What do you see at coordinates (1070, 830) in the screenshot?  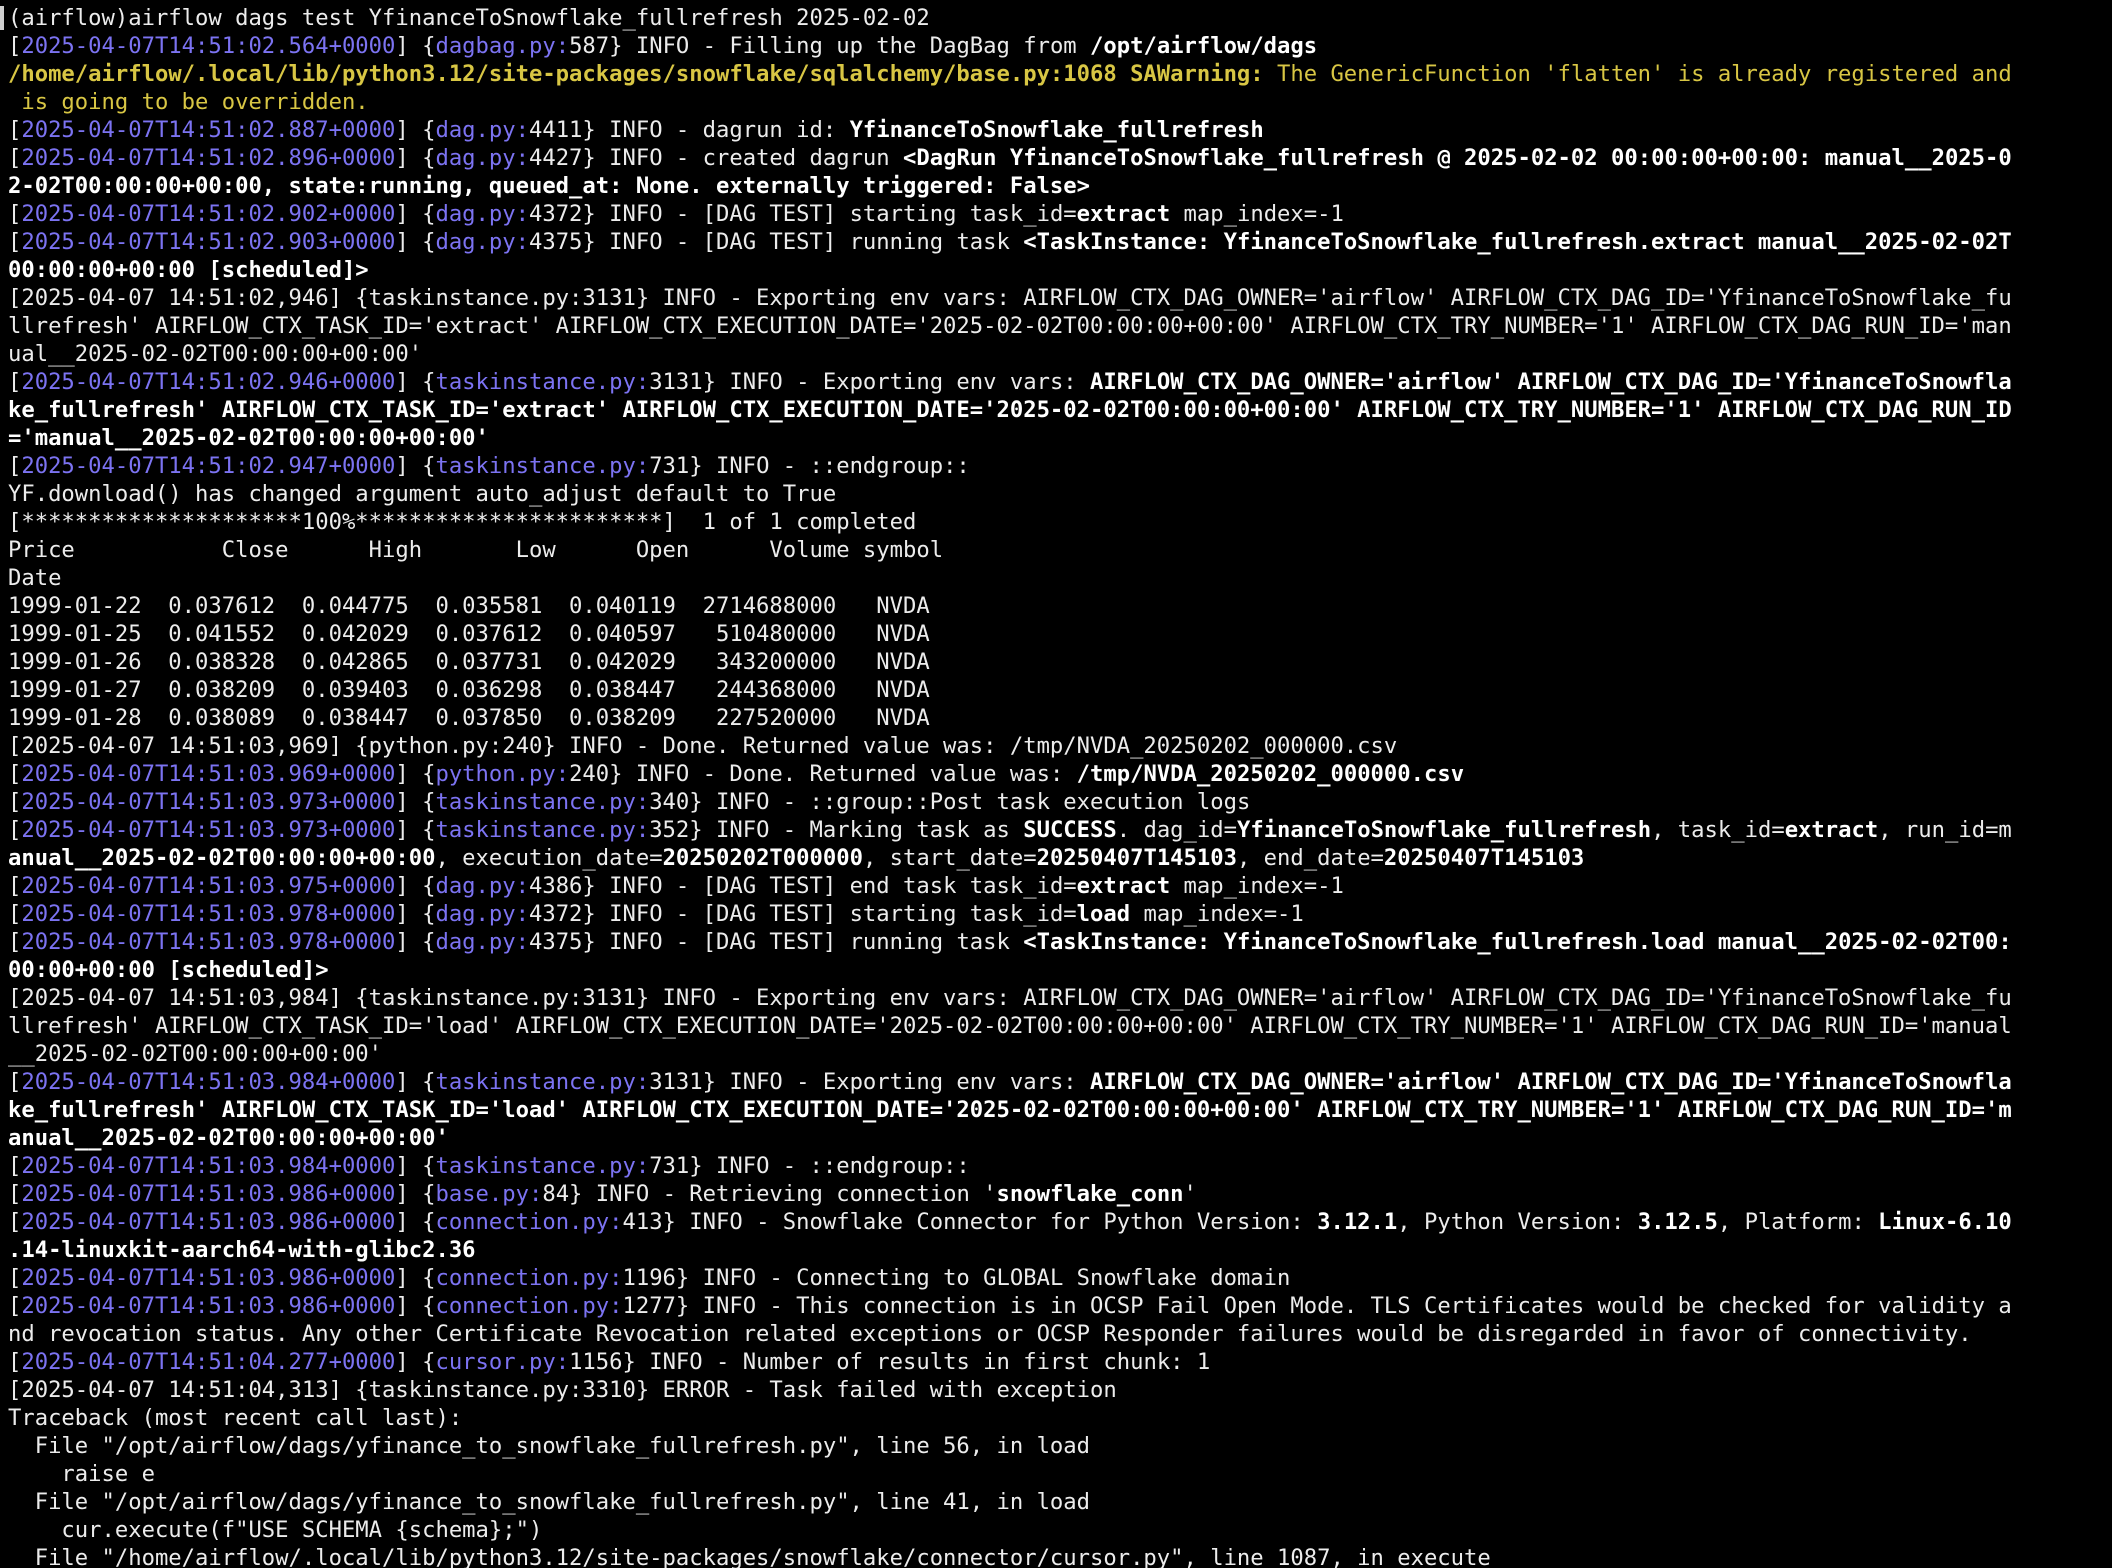 I see `bold-text: SUCCESS` at bounding box center [1070, 830].